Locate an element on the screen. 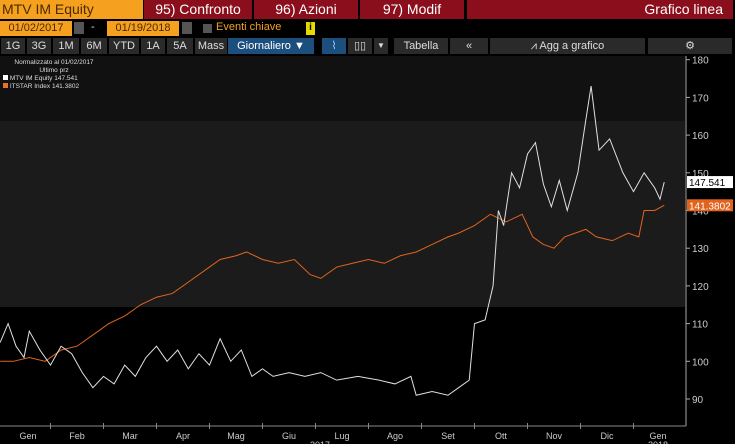 This screenshot has width=735, height=444. table-button: Tabella is located at coordinates (421, 46).